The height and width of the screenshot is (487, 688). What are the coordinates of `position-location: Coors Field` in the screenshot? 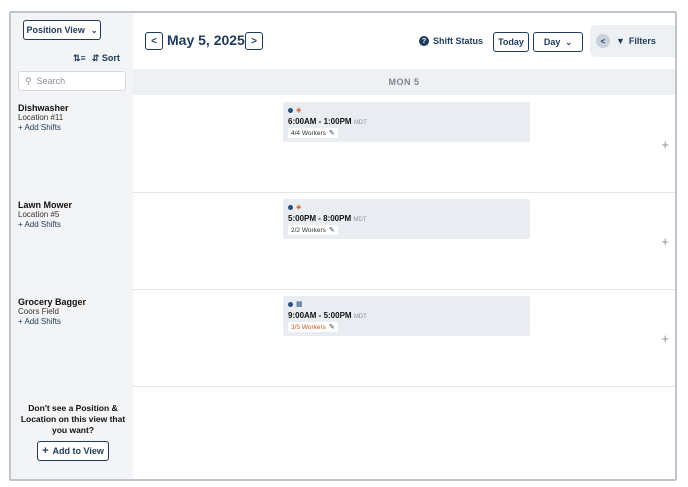 It's located at (38, 311).